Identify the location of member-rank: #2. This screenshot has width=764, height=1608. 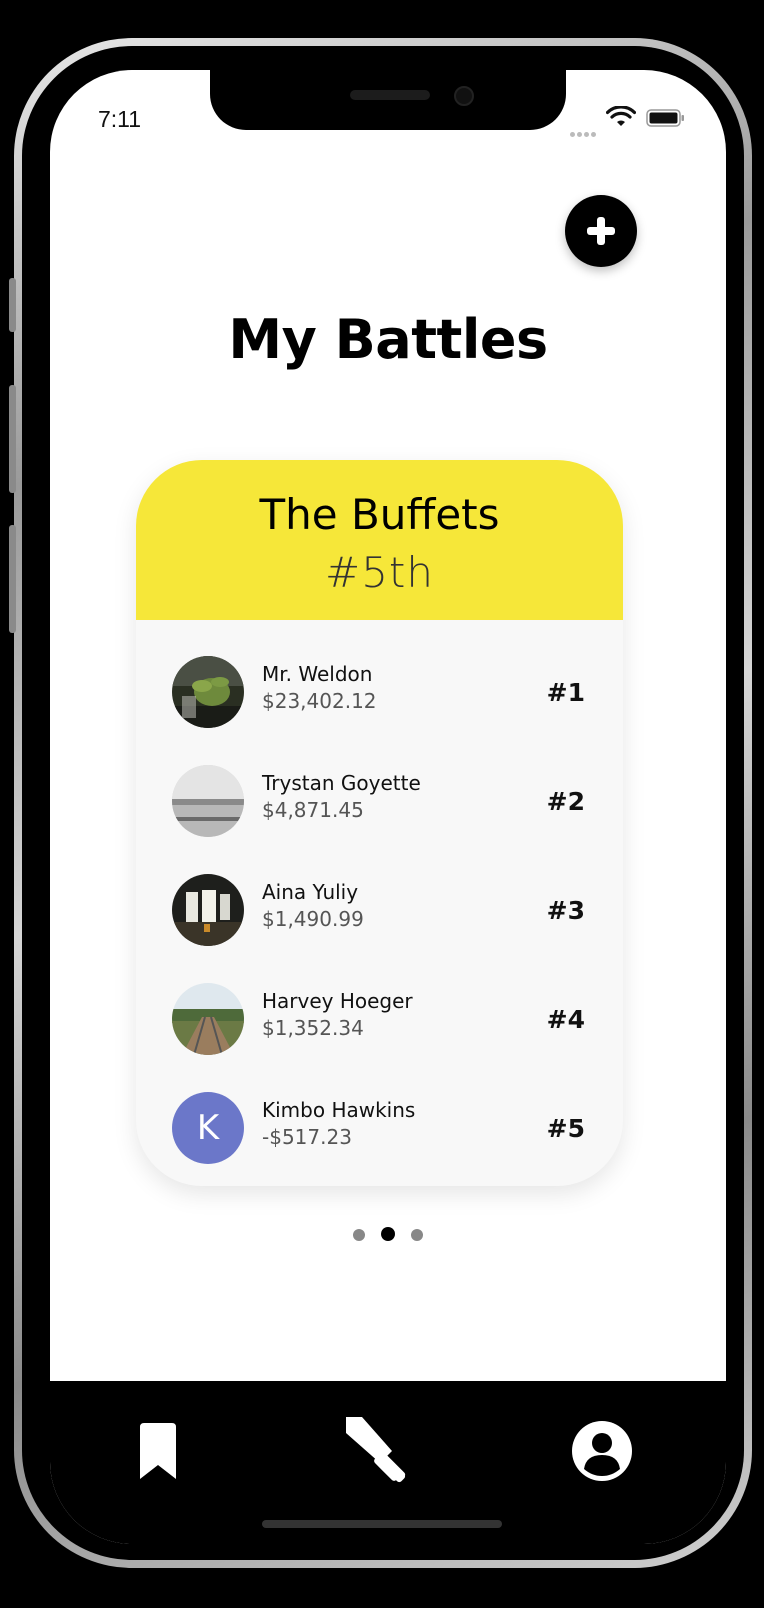
(565, 801).